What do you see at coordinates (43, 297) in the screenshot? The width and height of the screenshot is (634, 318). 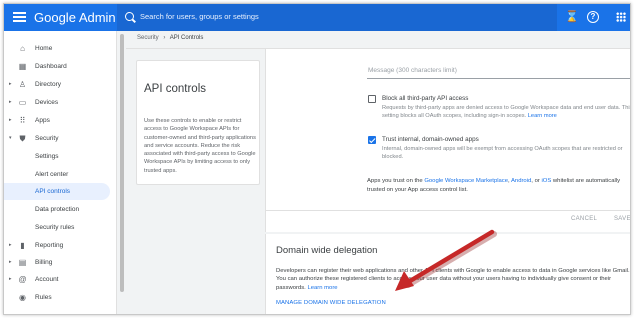 I see `sidebar-item-label: Rules` at bounding box center [43, 297].